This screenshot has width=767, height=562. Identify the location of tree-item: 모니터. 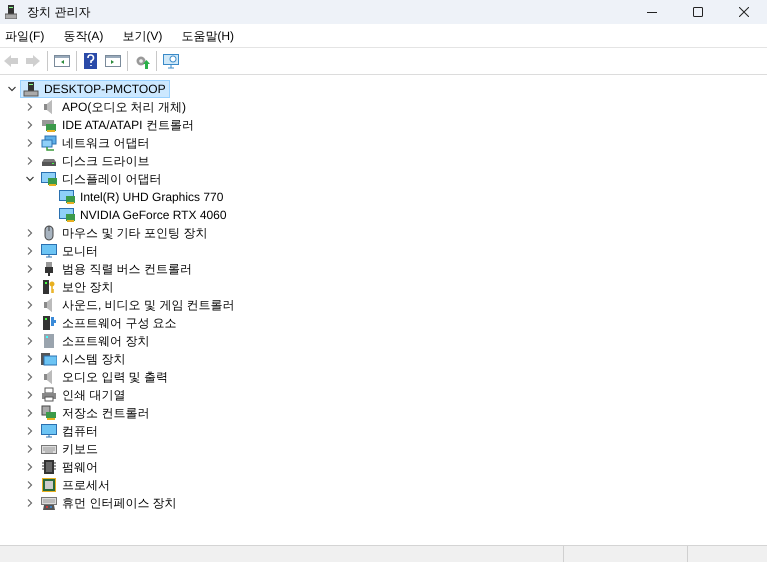
(70, 251).